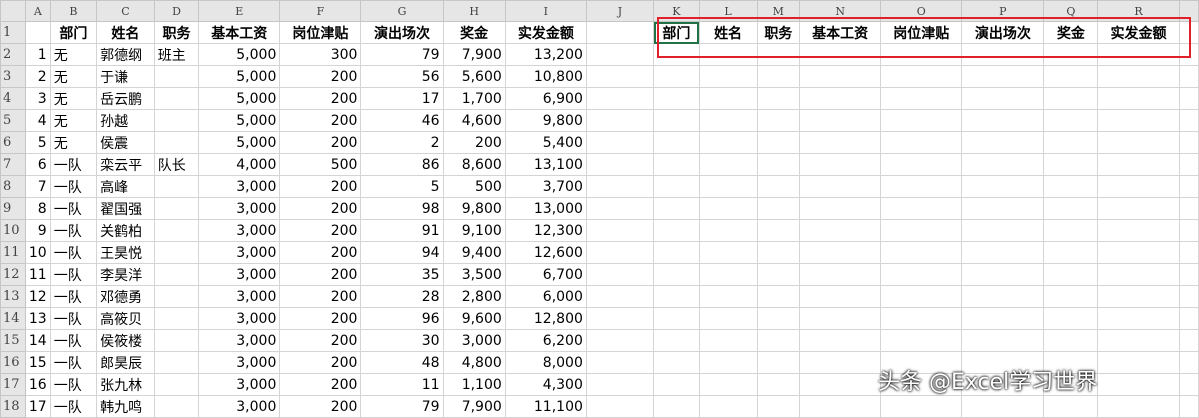 The height and width of the screenshot is (418, 1199). Describe the element at coordinates (474, 11) in the screenshot. I see `column-header: H` at that location.